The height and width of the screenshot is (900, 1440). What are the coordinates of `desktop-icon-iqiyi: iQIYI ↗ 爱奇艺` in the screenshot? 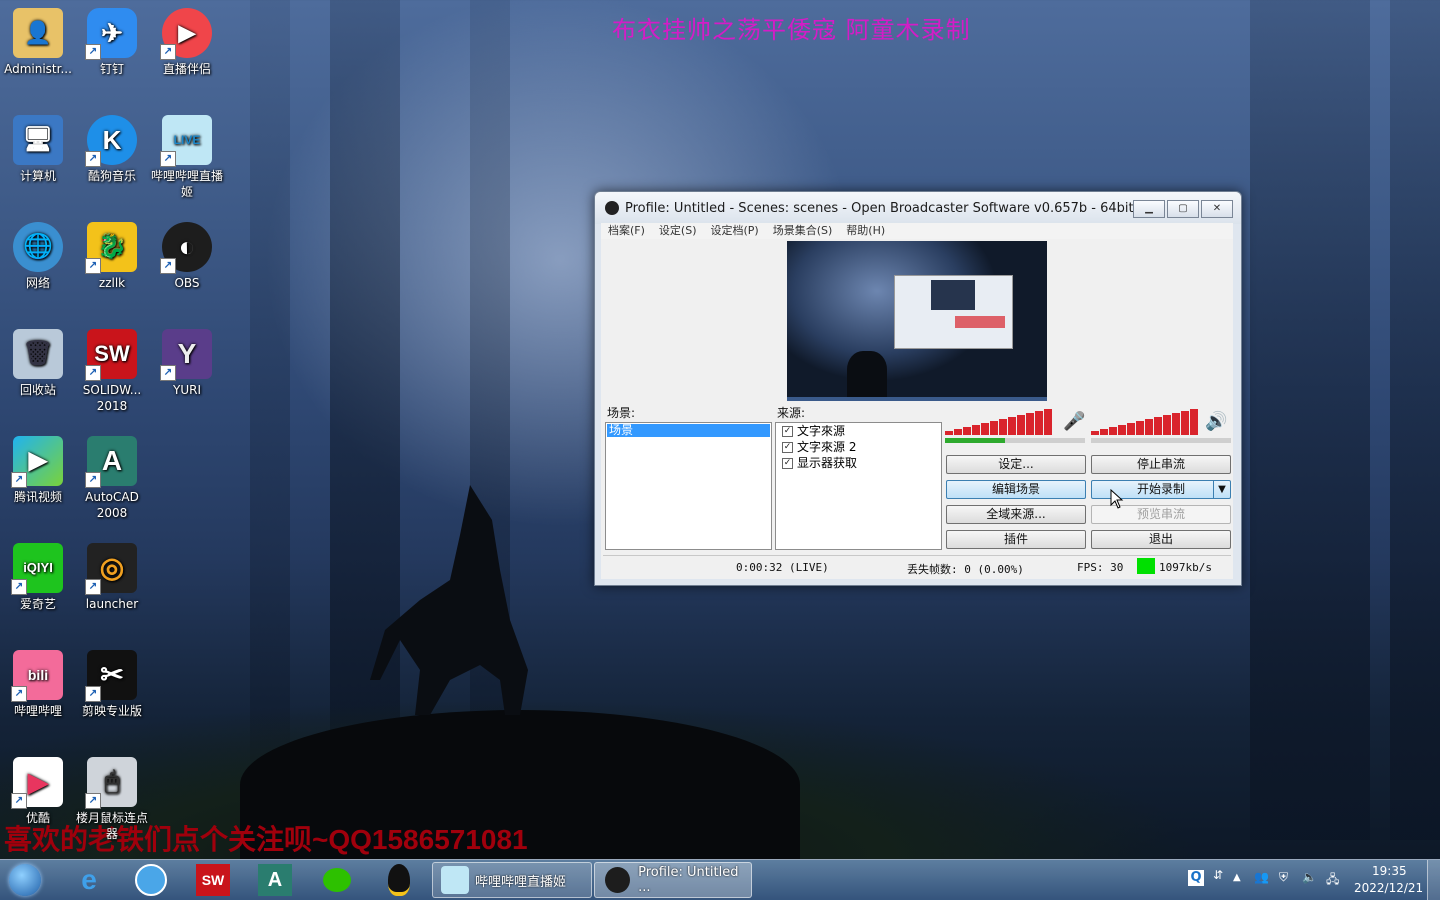 It's located at (38, 577).